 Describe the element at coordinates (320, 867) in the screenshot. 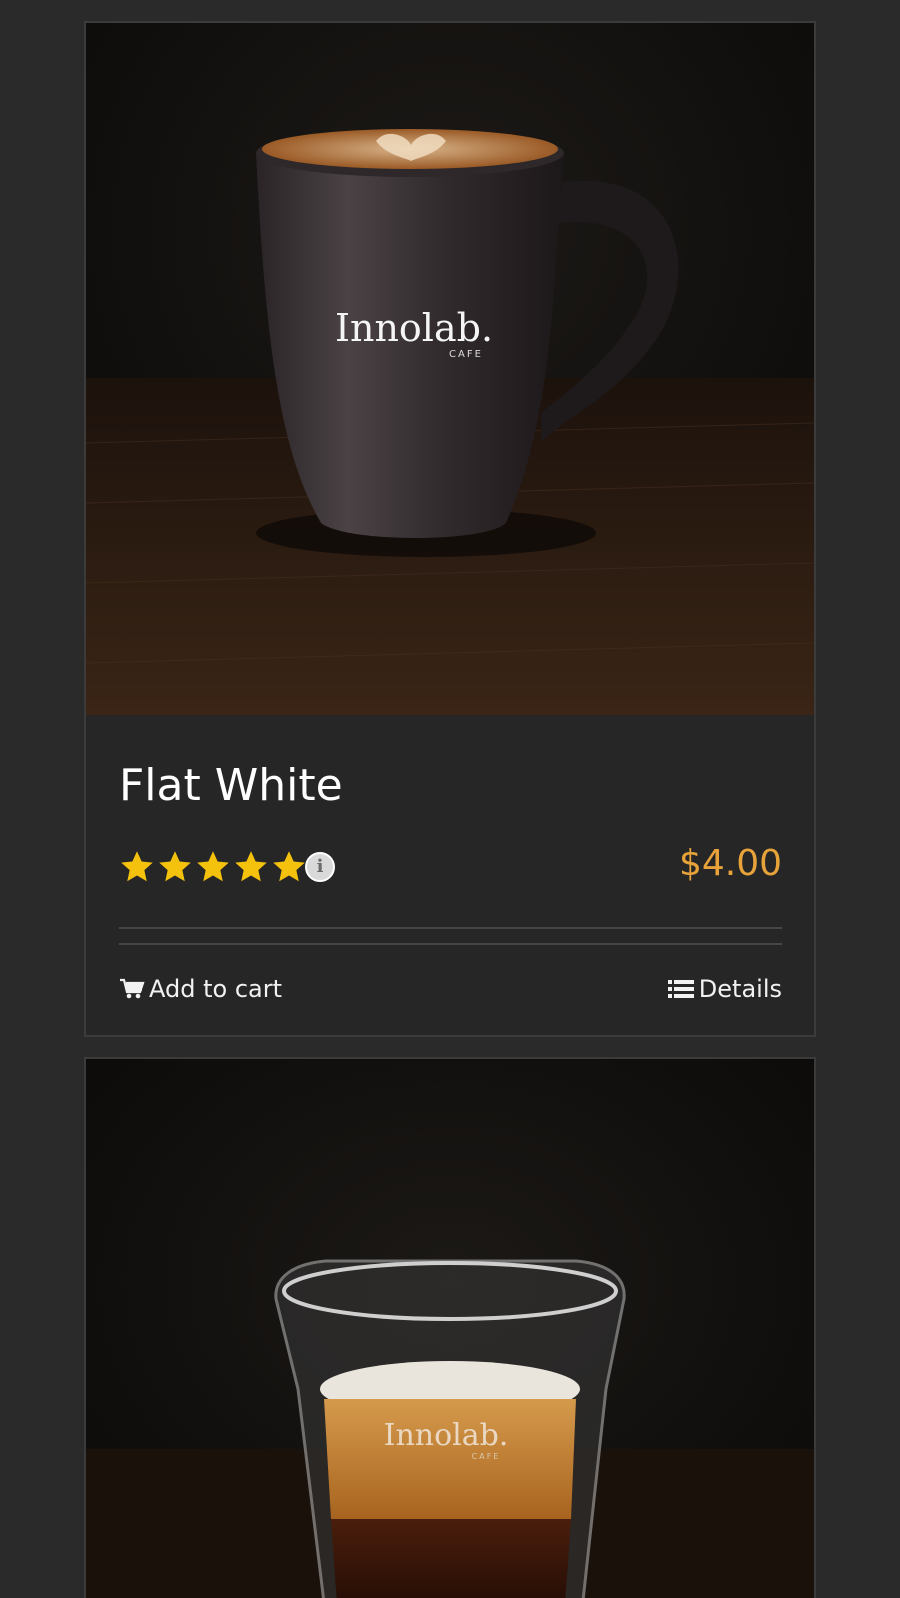

I see `info-icon: i` at that location.